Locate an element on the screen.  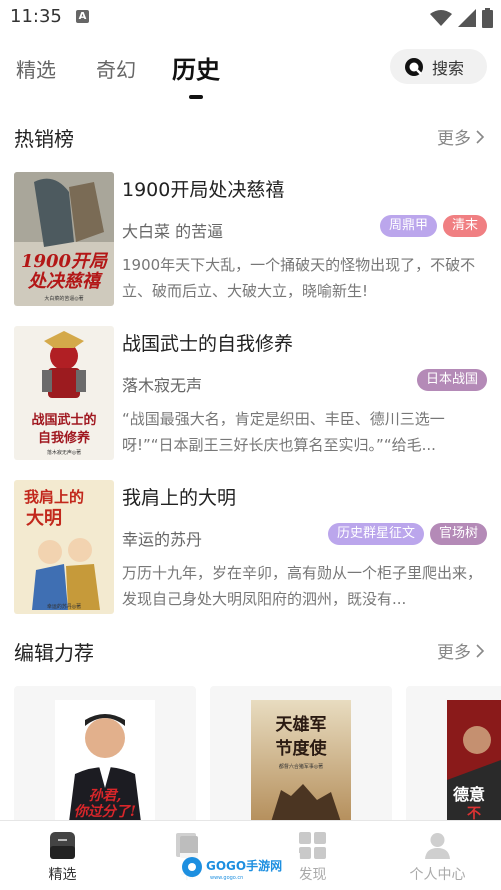
cover-title-line2: 你过分了! is located at coordinates (105, 811).